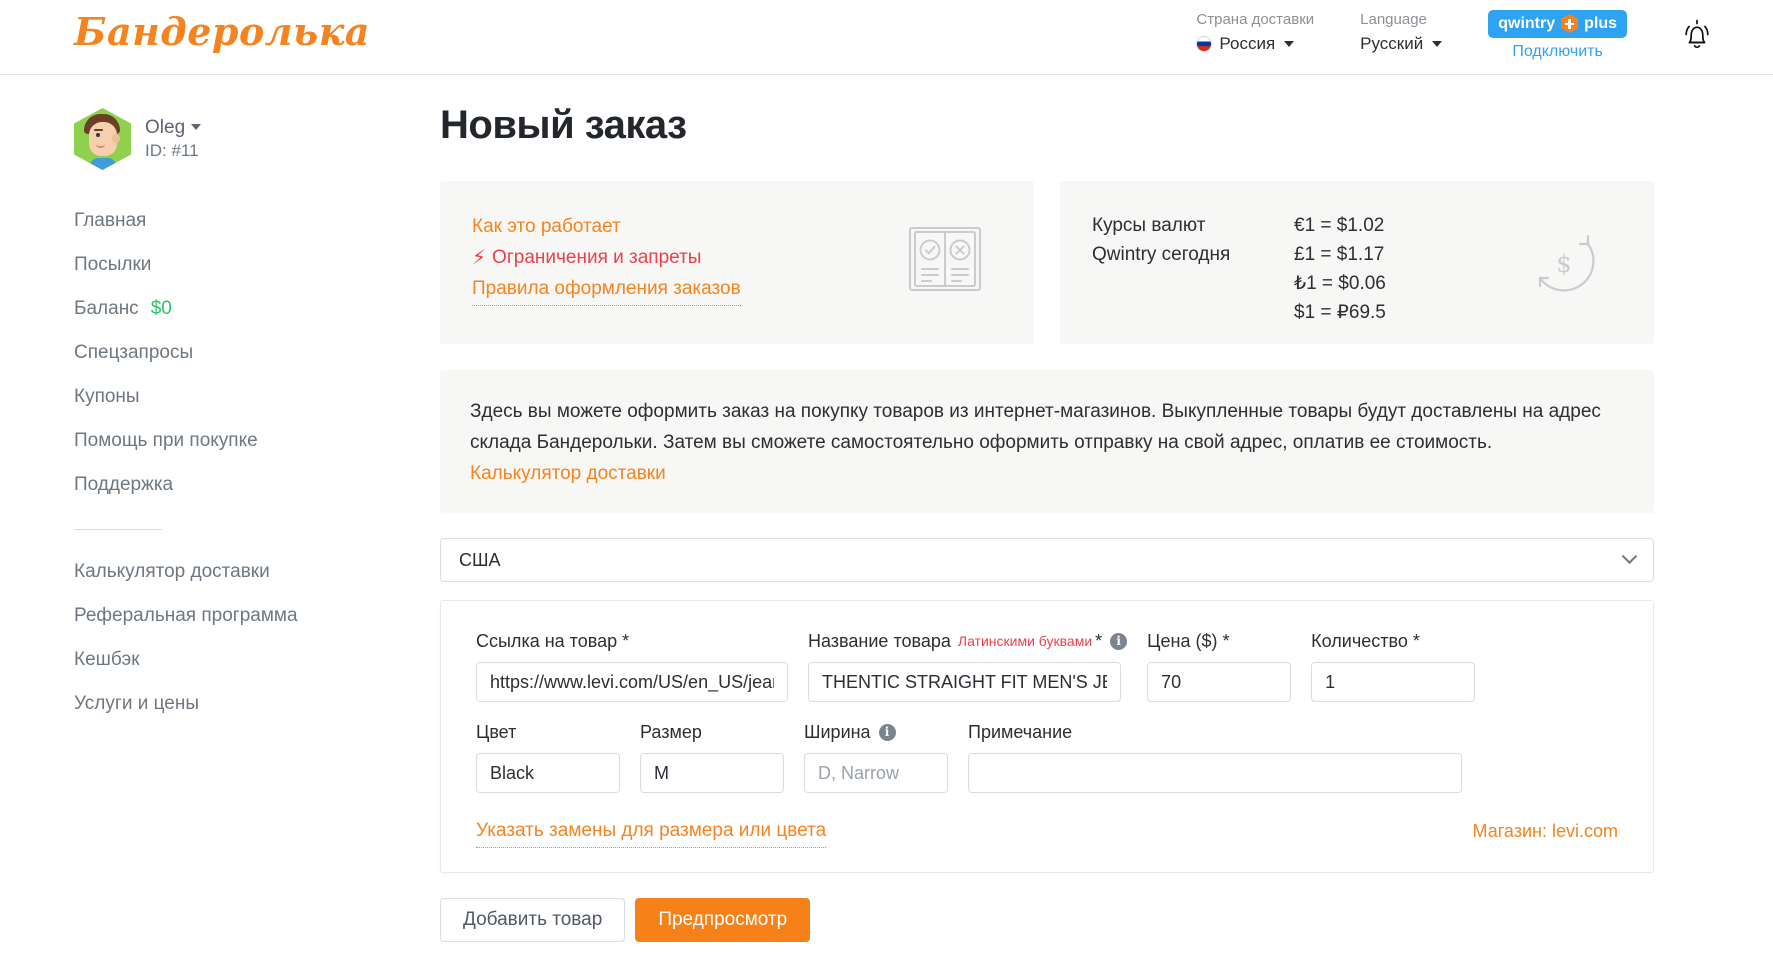  Describe the element at coordinates (879, 641) in the screenshot. I see `product-name-label-text: Название товара` at that location.